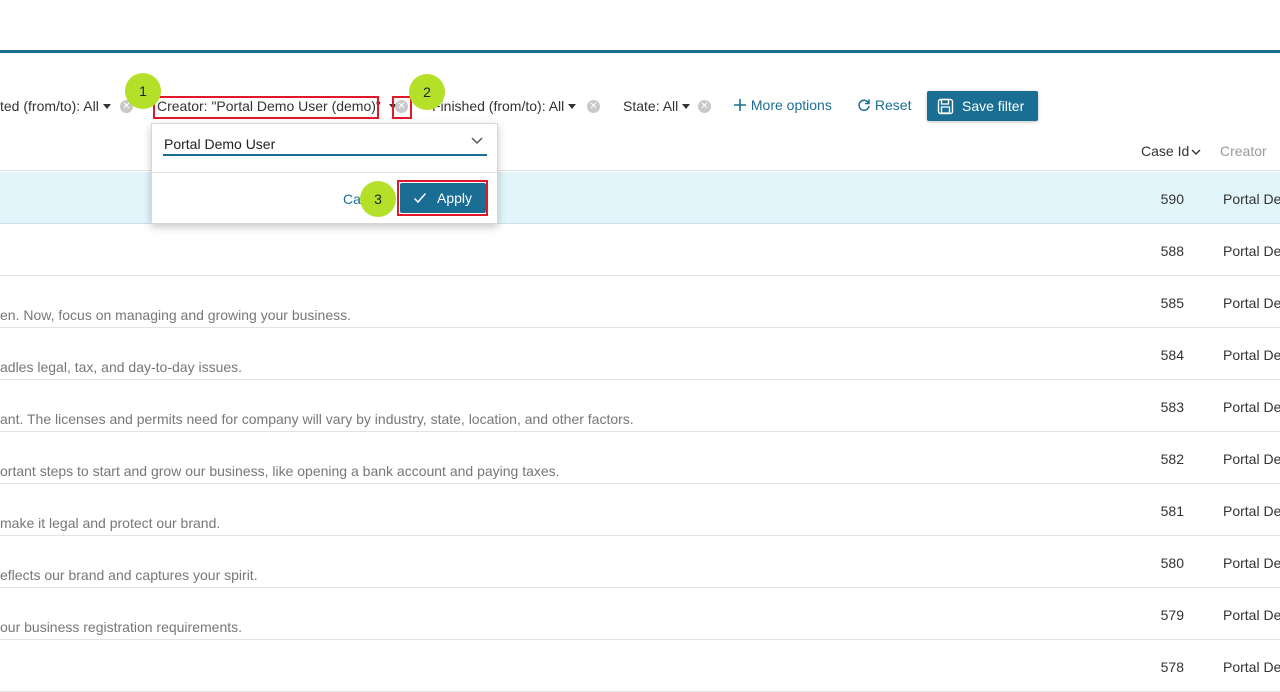 The width and height of the screenshot is (1280, 692). I want to click on case-id-cell: 578, so click(1172, 667).